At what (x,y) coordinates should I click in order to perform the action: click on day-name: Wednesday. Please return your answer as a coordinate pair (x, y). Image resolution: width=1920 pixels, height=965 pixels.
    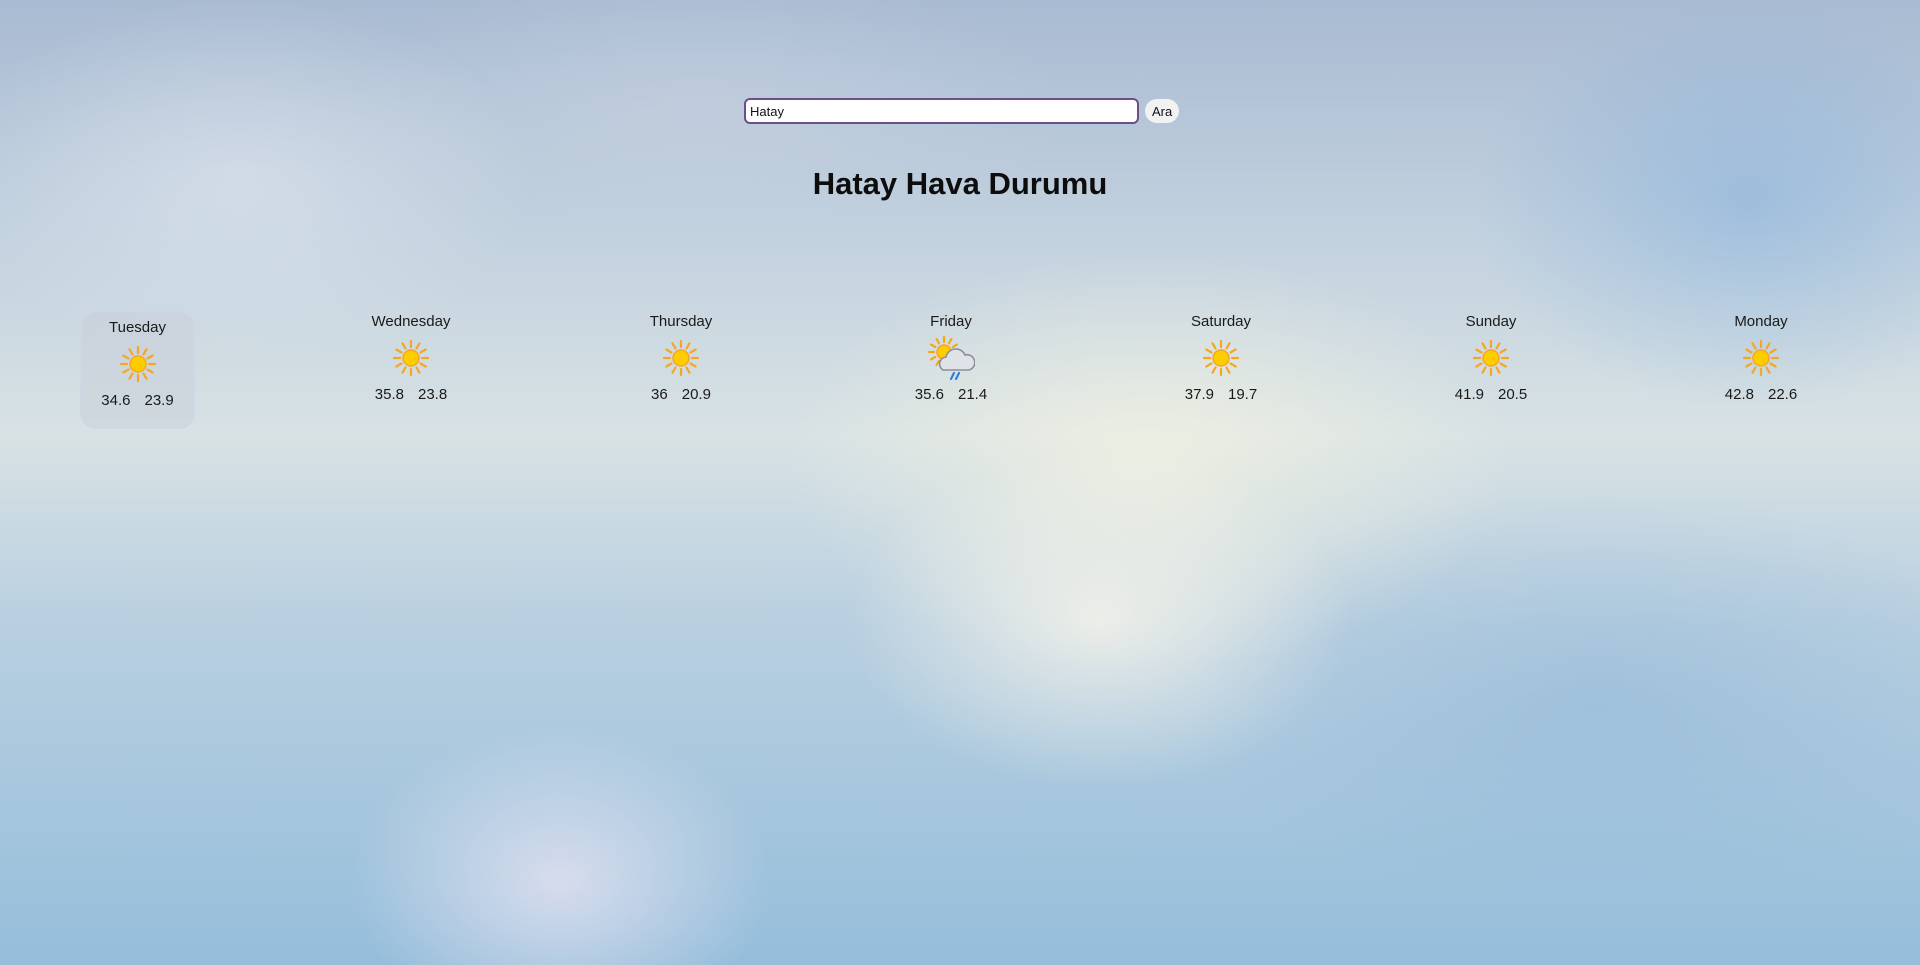
    Looking at the image, I should click on (411, 321).